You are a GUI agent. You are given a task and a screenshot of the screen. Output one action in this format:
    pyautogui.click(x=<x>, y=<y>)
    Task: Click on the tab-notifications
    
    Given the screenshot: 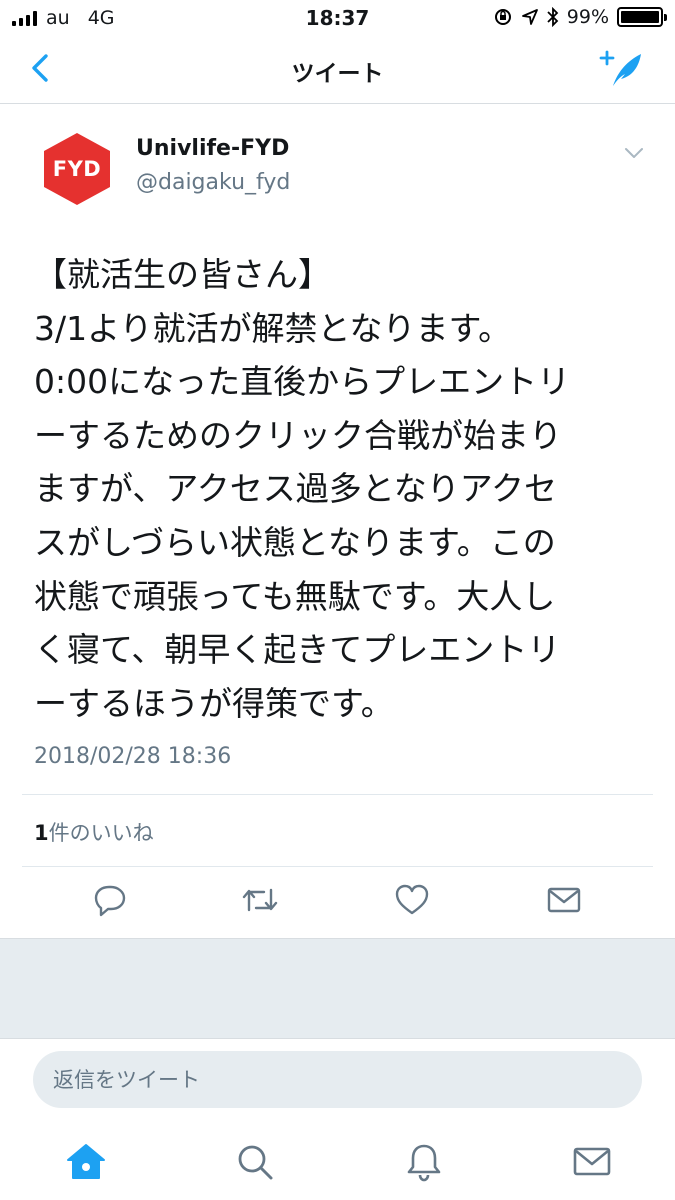 What is the action you would take?
    pyautogui.click(x=424, y=1162)
    